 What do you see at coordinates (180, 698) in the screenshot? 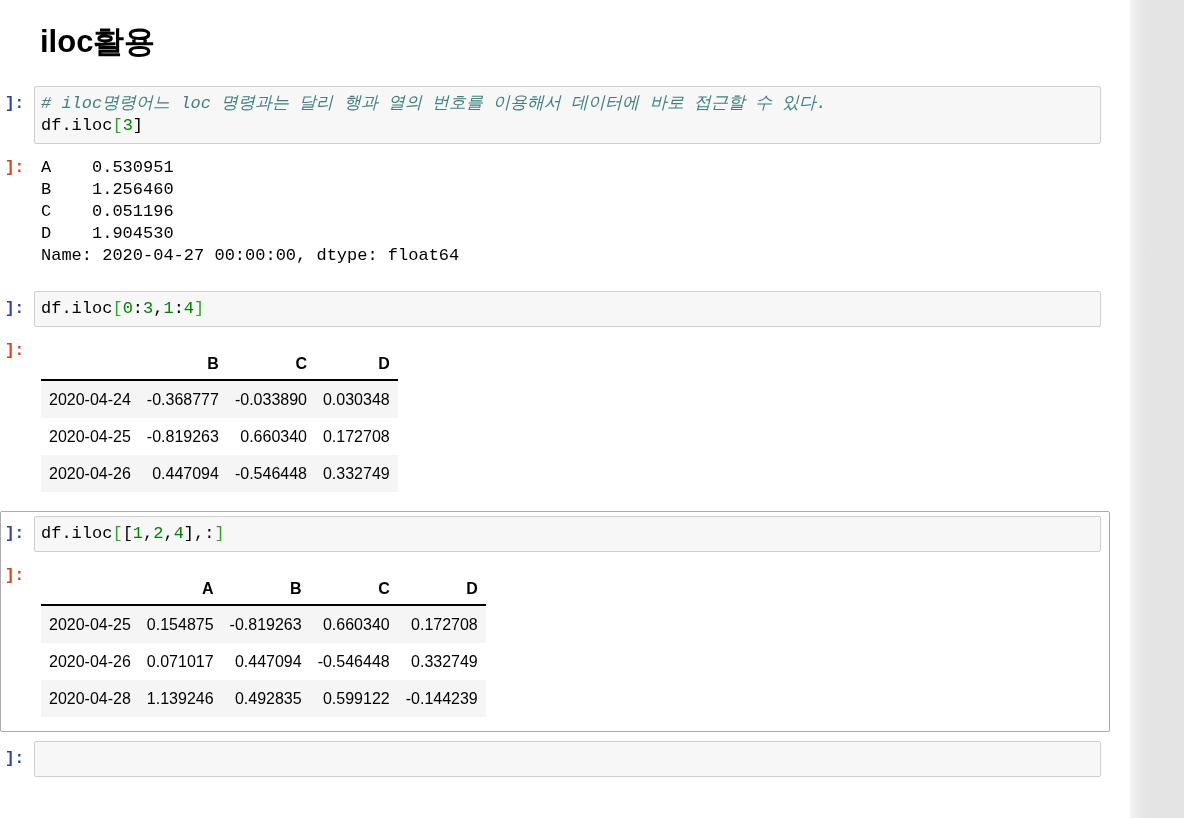
I see `table-cell: 1.139246` at bounding box center [180, 698].